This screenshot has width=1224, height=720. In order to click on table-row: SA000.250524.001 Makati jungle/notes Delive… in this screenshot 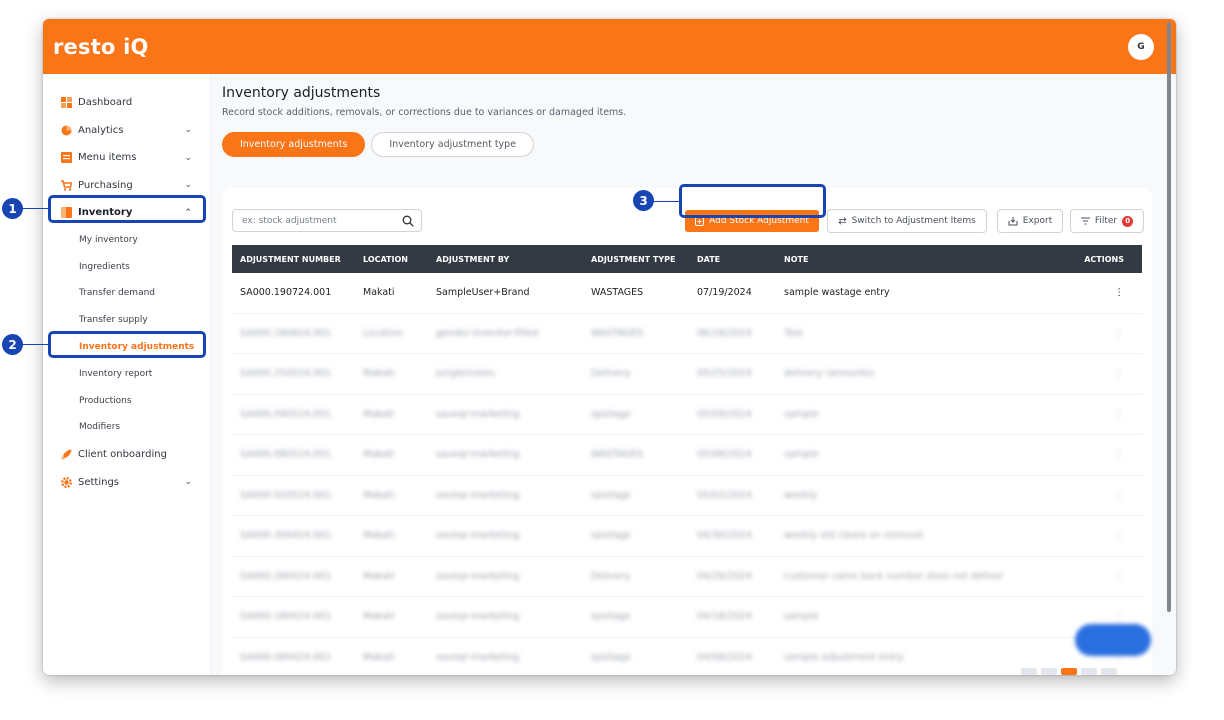, I will do `click(687, 374)`.